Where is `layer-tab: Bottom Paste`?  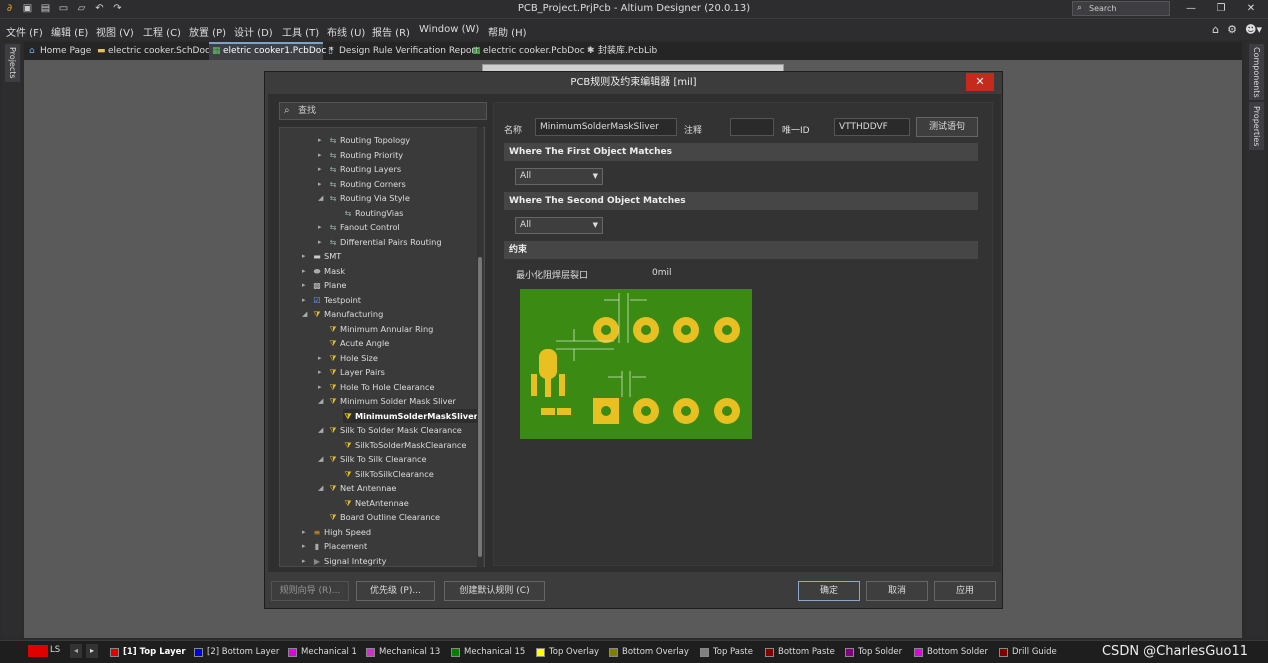 layer-tab: Bottom Paste is located at coordinates (800, 652).